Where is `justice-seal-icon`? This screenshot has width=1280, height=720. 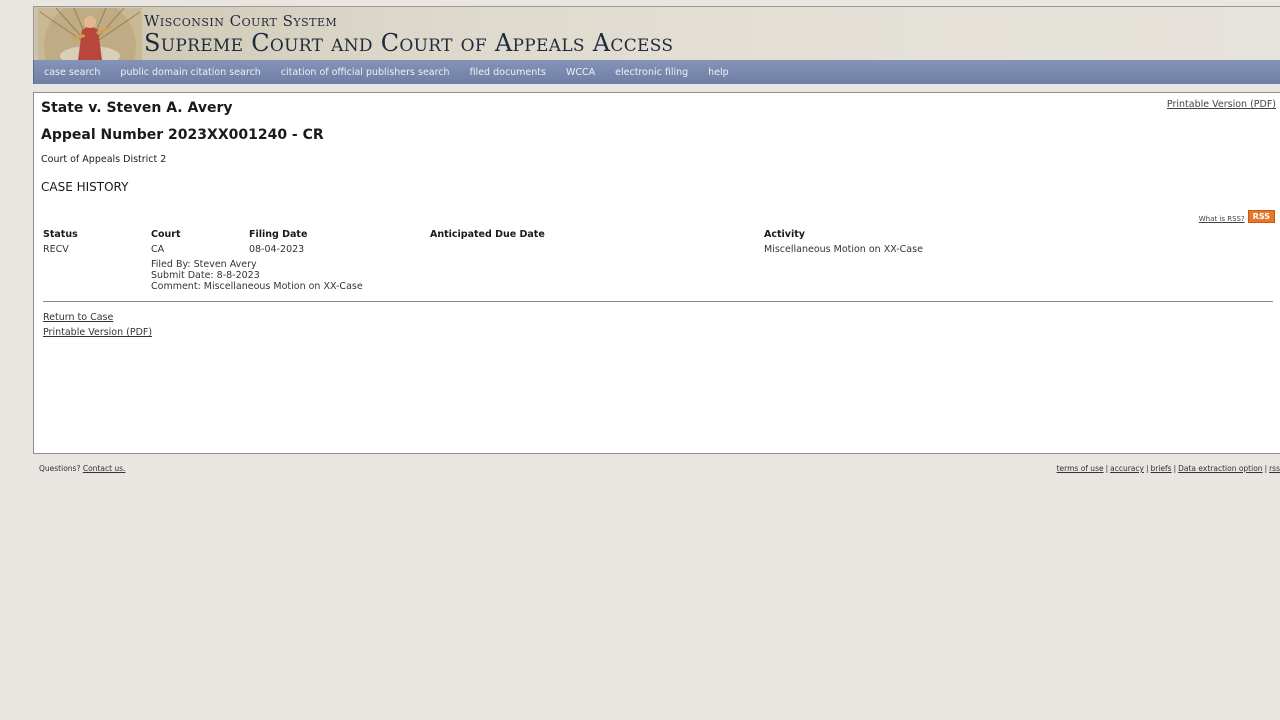
justice-seal-icon is located at coordinates (90, 34).